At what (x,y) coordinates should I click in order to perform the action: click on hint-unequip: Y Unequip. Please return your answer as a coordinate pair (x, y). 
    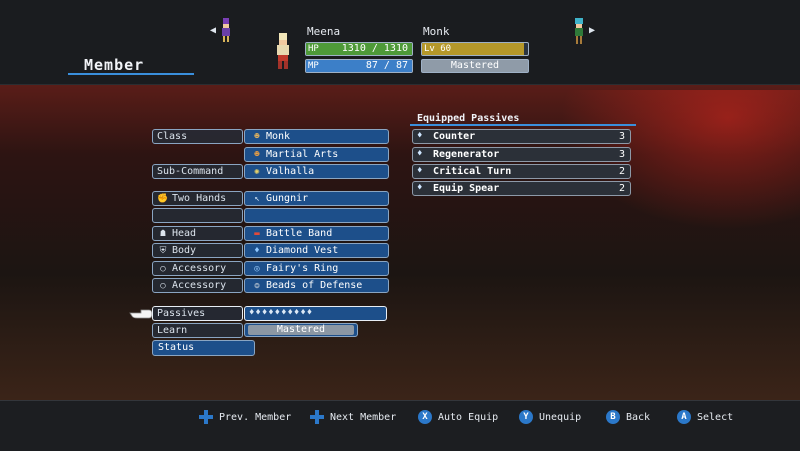
    Looking at the image, I should click on (550, 417).